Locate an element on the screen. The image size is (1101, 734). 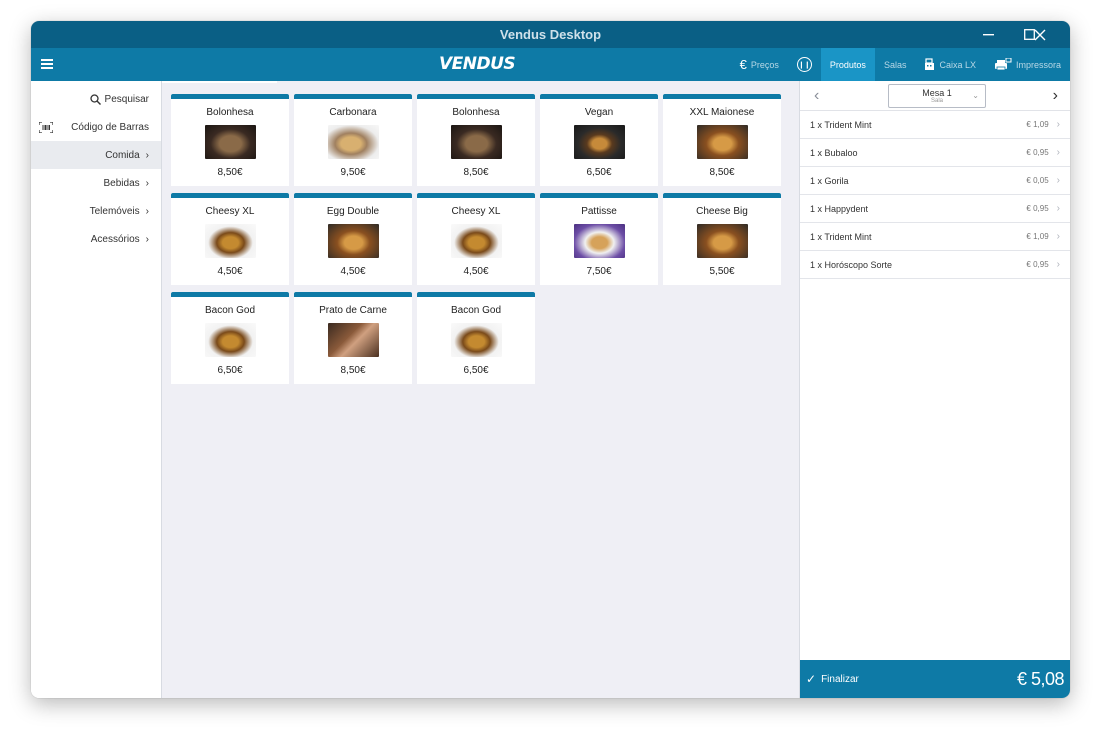
nav-salas: Salas is located at coordinates (895, 64).